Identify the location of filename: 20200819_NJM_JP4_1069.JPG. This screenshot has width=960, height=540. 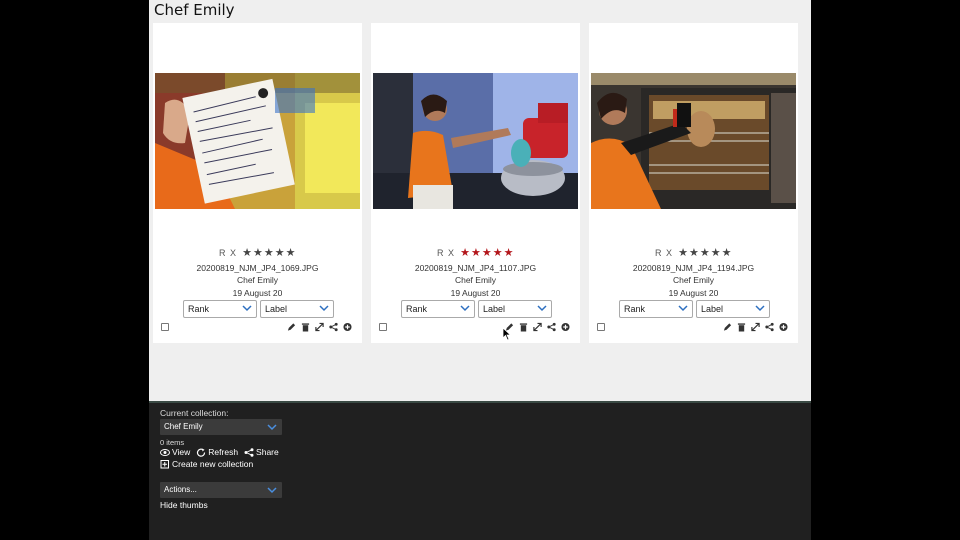
(257, 268).